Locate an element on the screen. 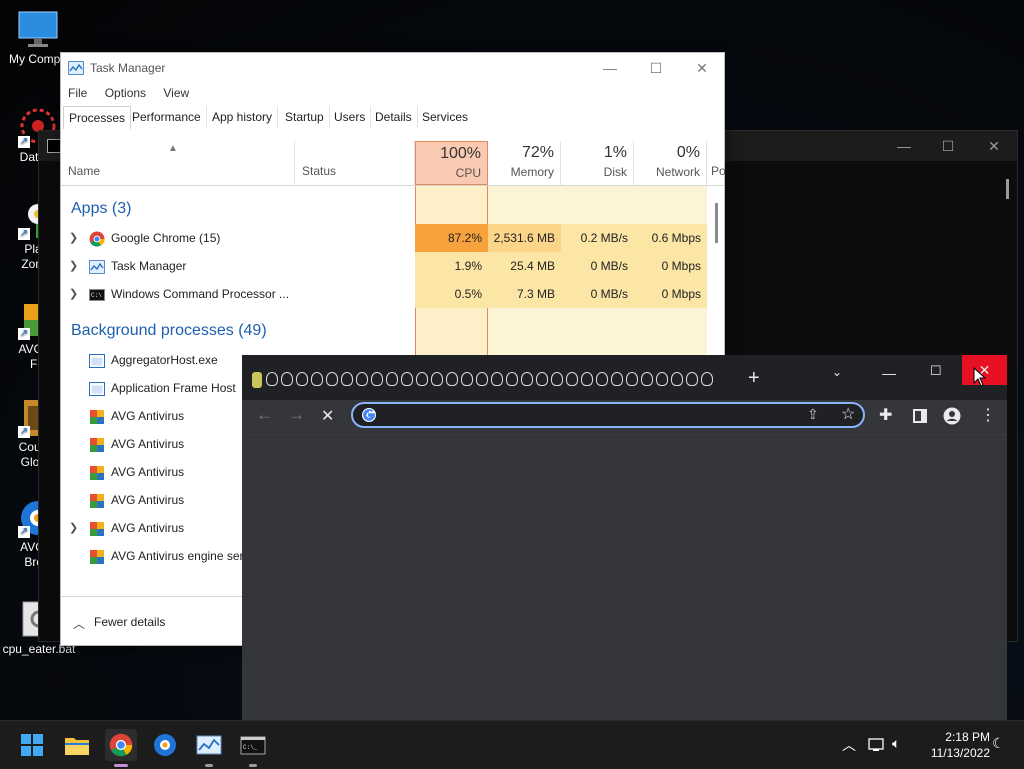  column-power: Po is located at coordinates (716, 163).